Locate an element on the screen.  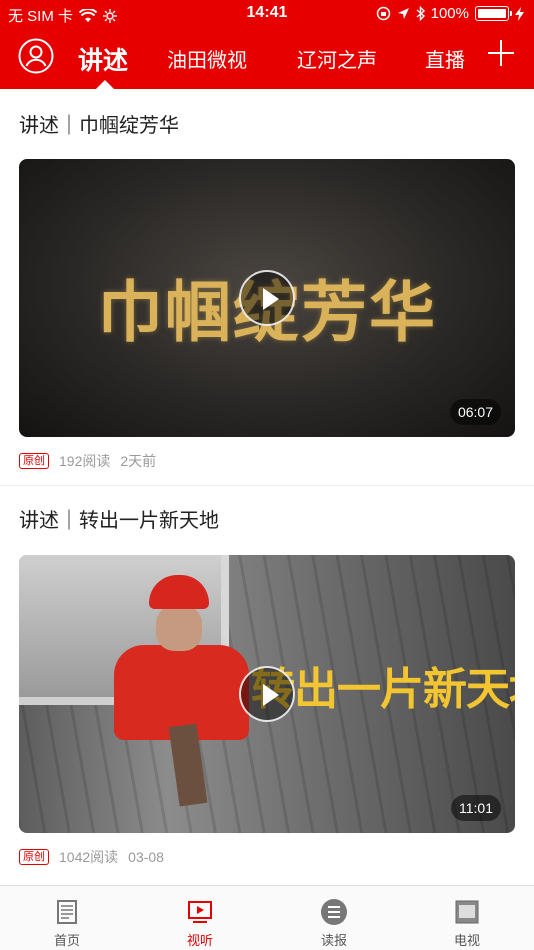
tab-zhibo: 直播 is located at coordinates (445, 58).